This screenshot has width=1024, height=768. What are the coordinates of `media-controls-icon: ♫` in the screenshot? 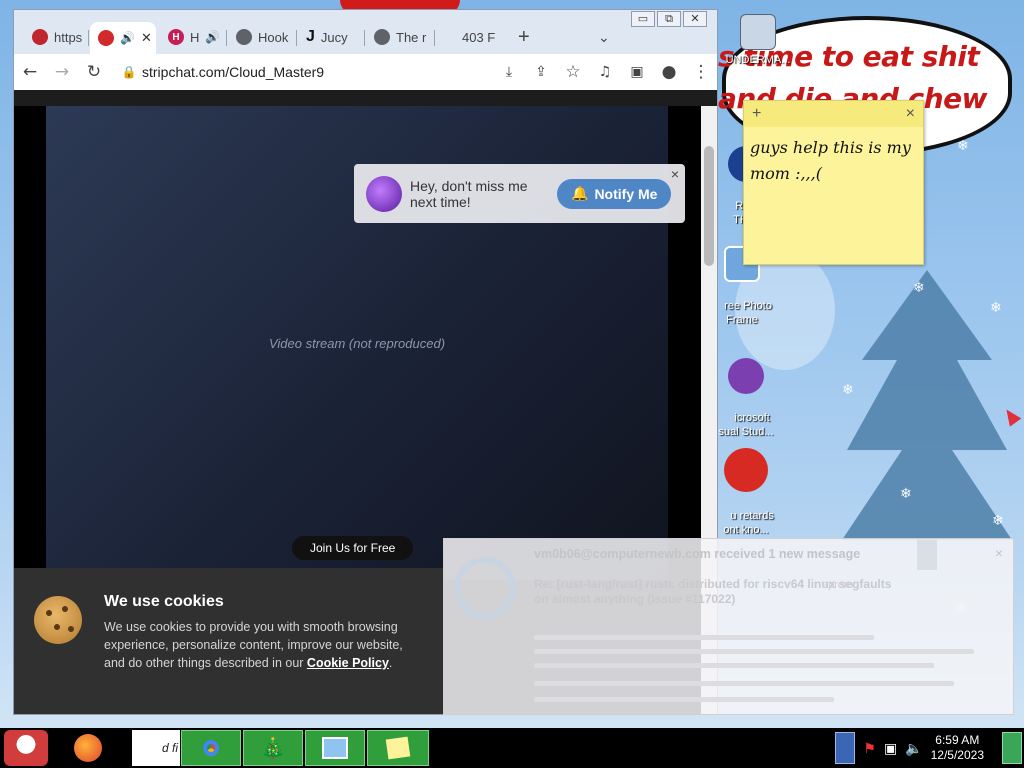 It's located at (605, 72).